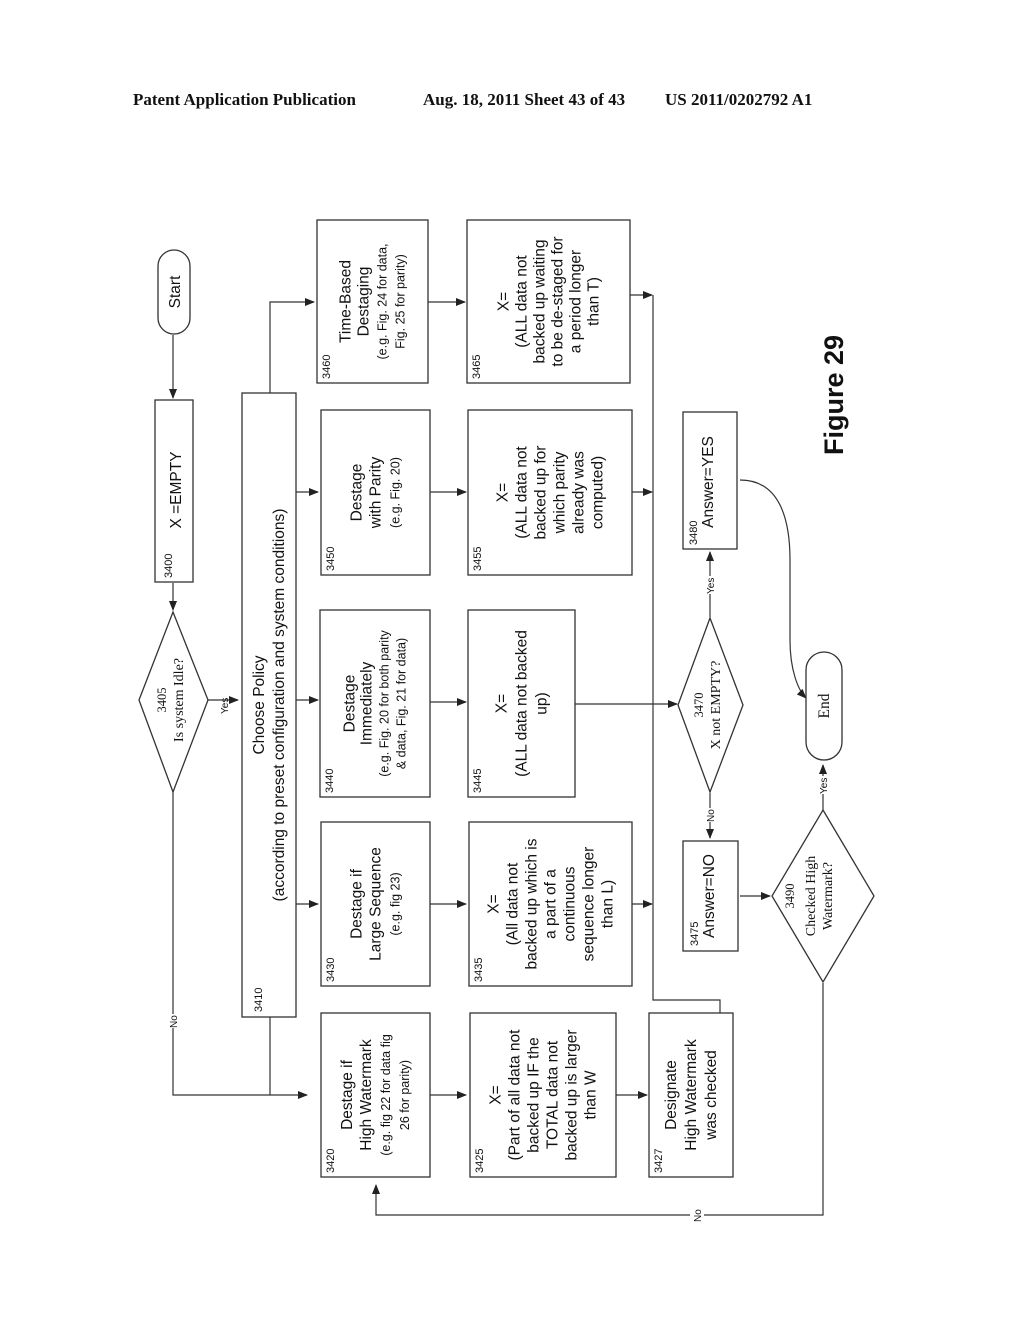 This screenshot has width=1024, height=1320. What do you see at coordinates (346, 301) in the screenshot?
I see `node-text: Time-Based` at bounding box center [346, 301].